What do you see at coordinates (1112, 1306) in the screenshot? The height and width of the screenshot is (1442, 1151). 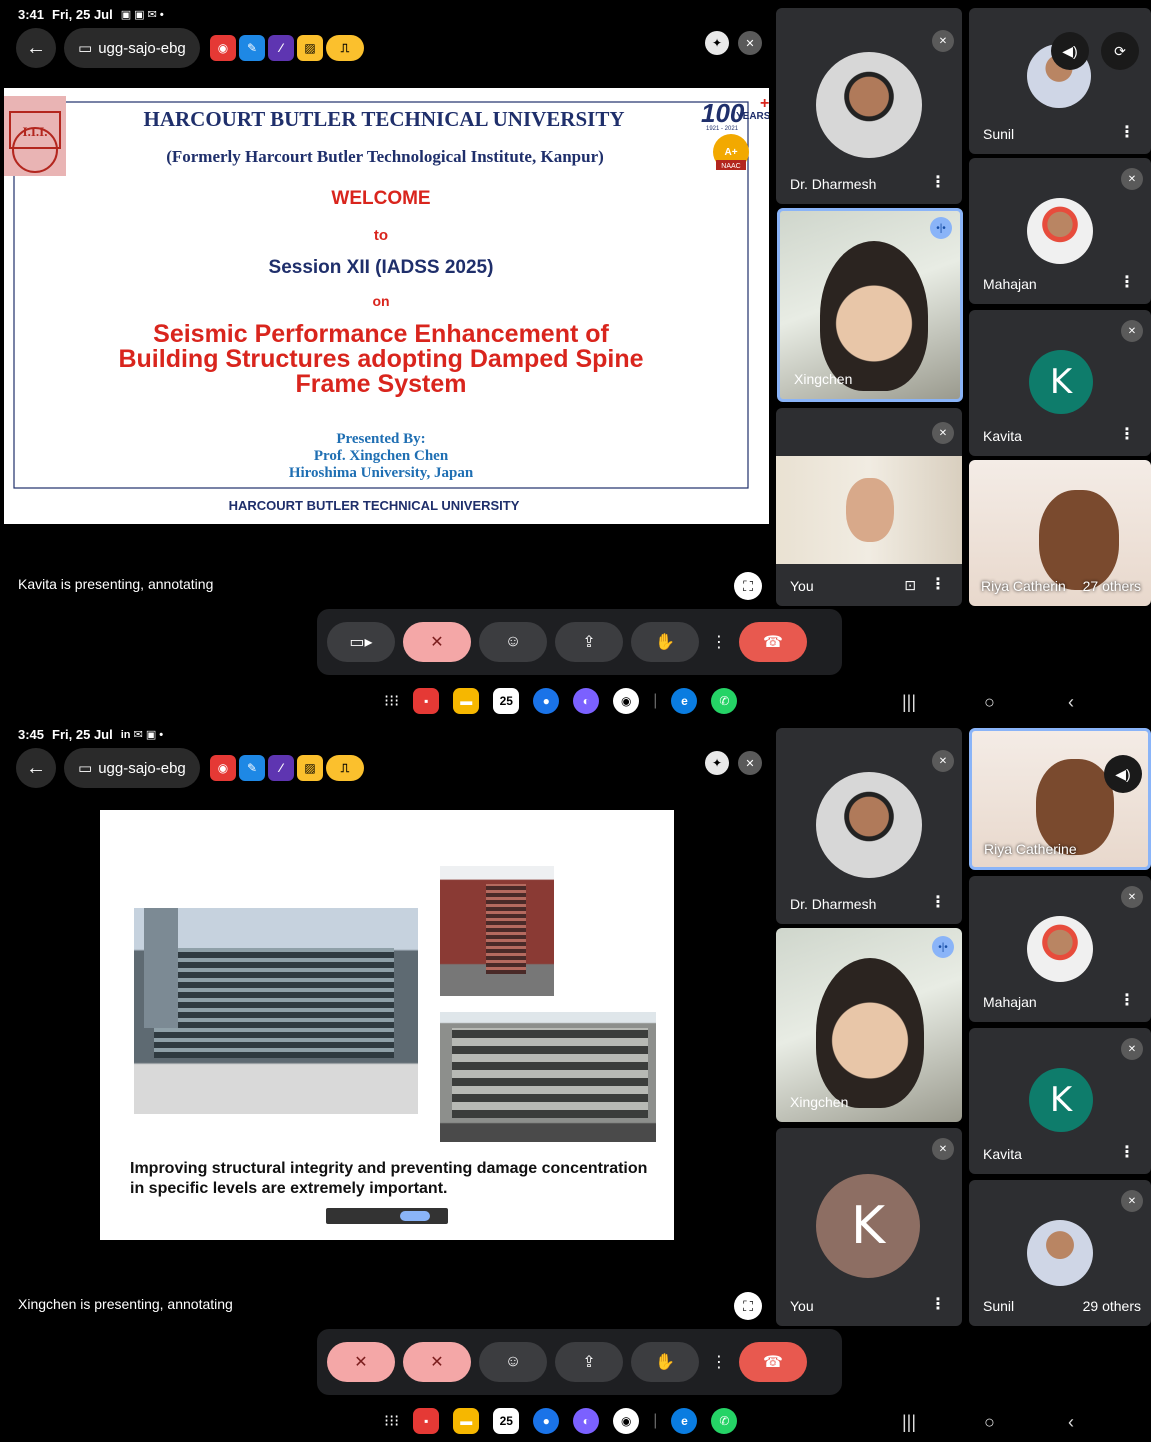 I see `others-count: 29 others` at bounding box center [1112, 1306].